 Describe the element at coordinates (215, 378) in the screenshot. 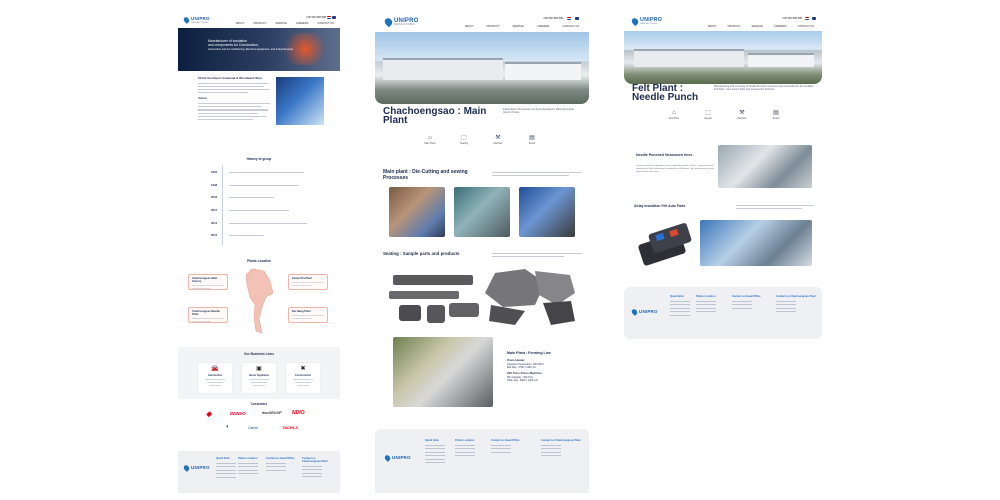

I see `business-card-automotive: 🚘 Automotive` at that location.